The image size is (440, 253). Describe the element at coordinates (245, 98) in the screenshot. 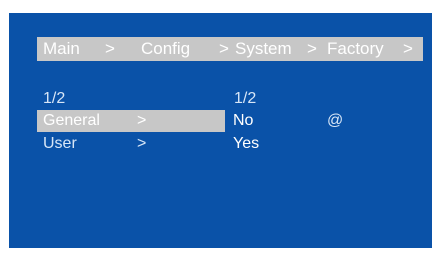

I see `right-page-indicator: 1/2` at that location.